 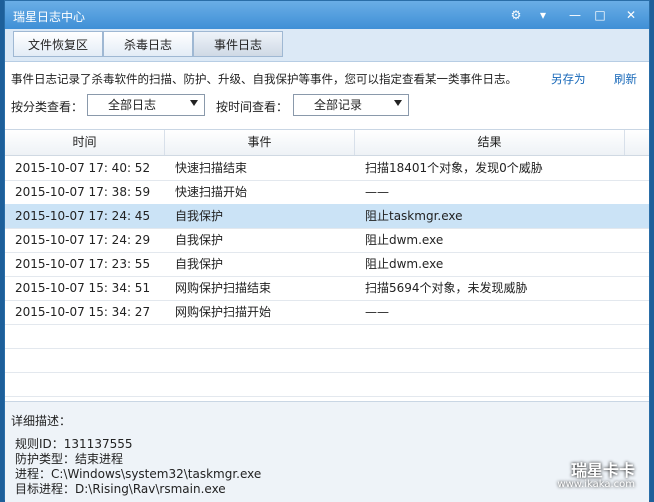 I want to click on cell-result: 扫描18401个对象，发现0个威胁, so click(x=454, y=168).